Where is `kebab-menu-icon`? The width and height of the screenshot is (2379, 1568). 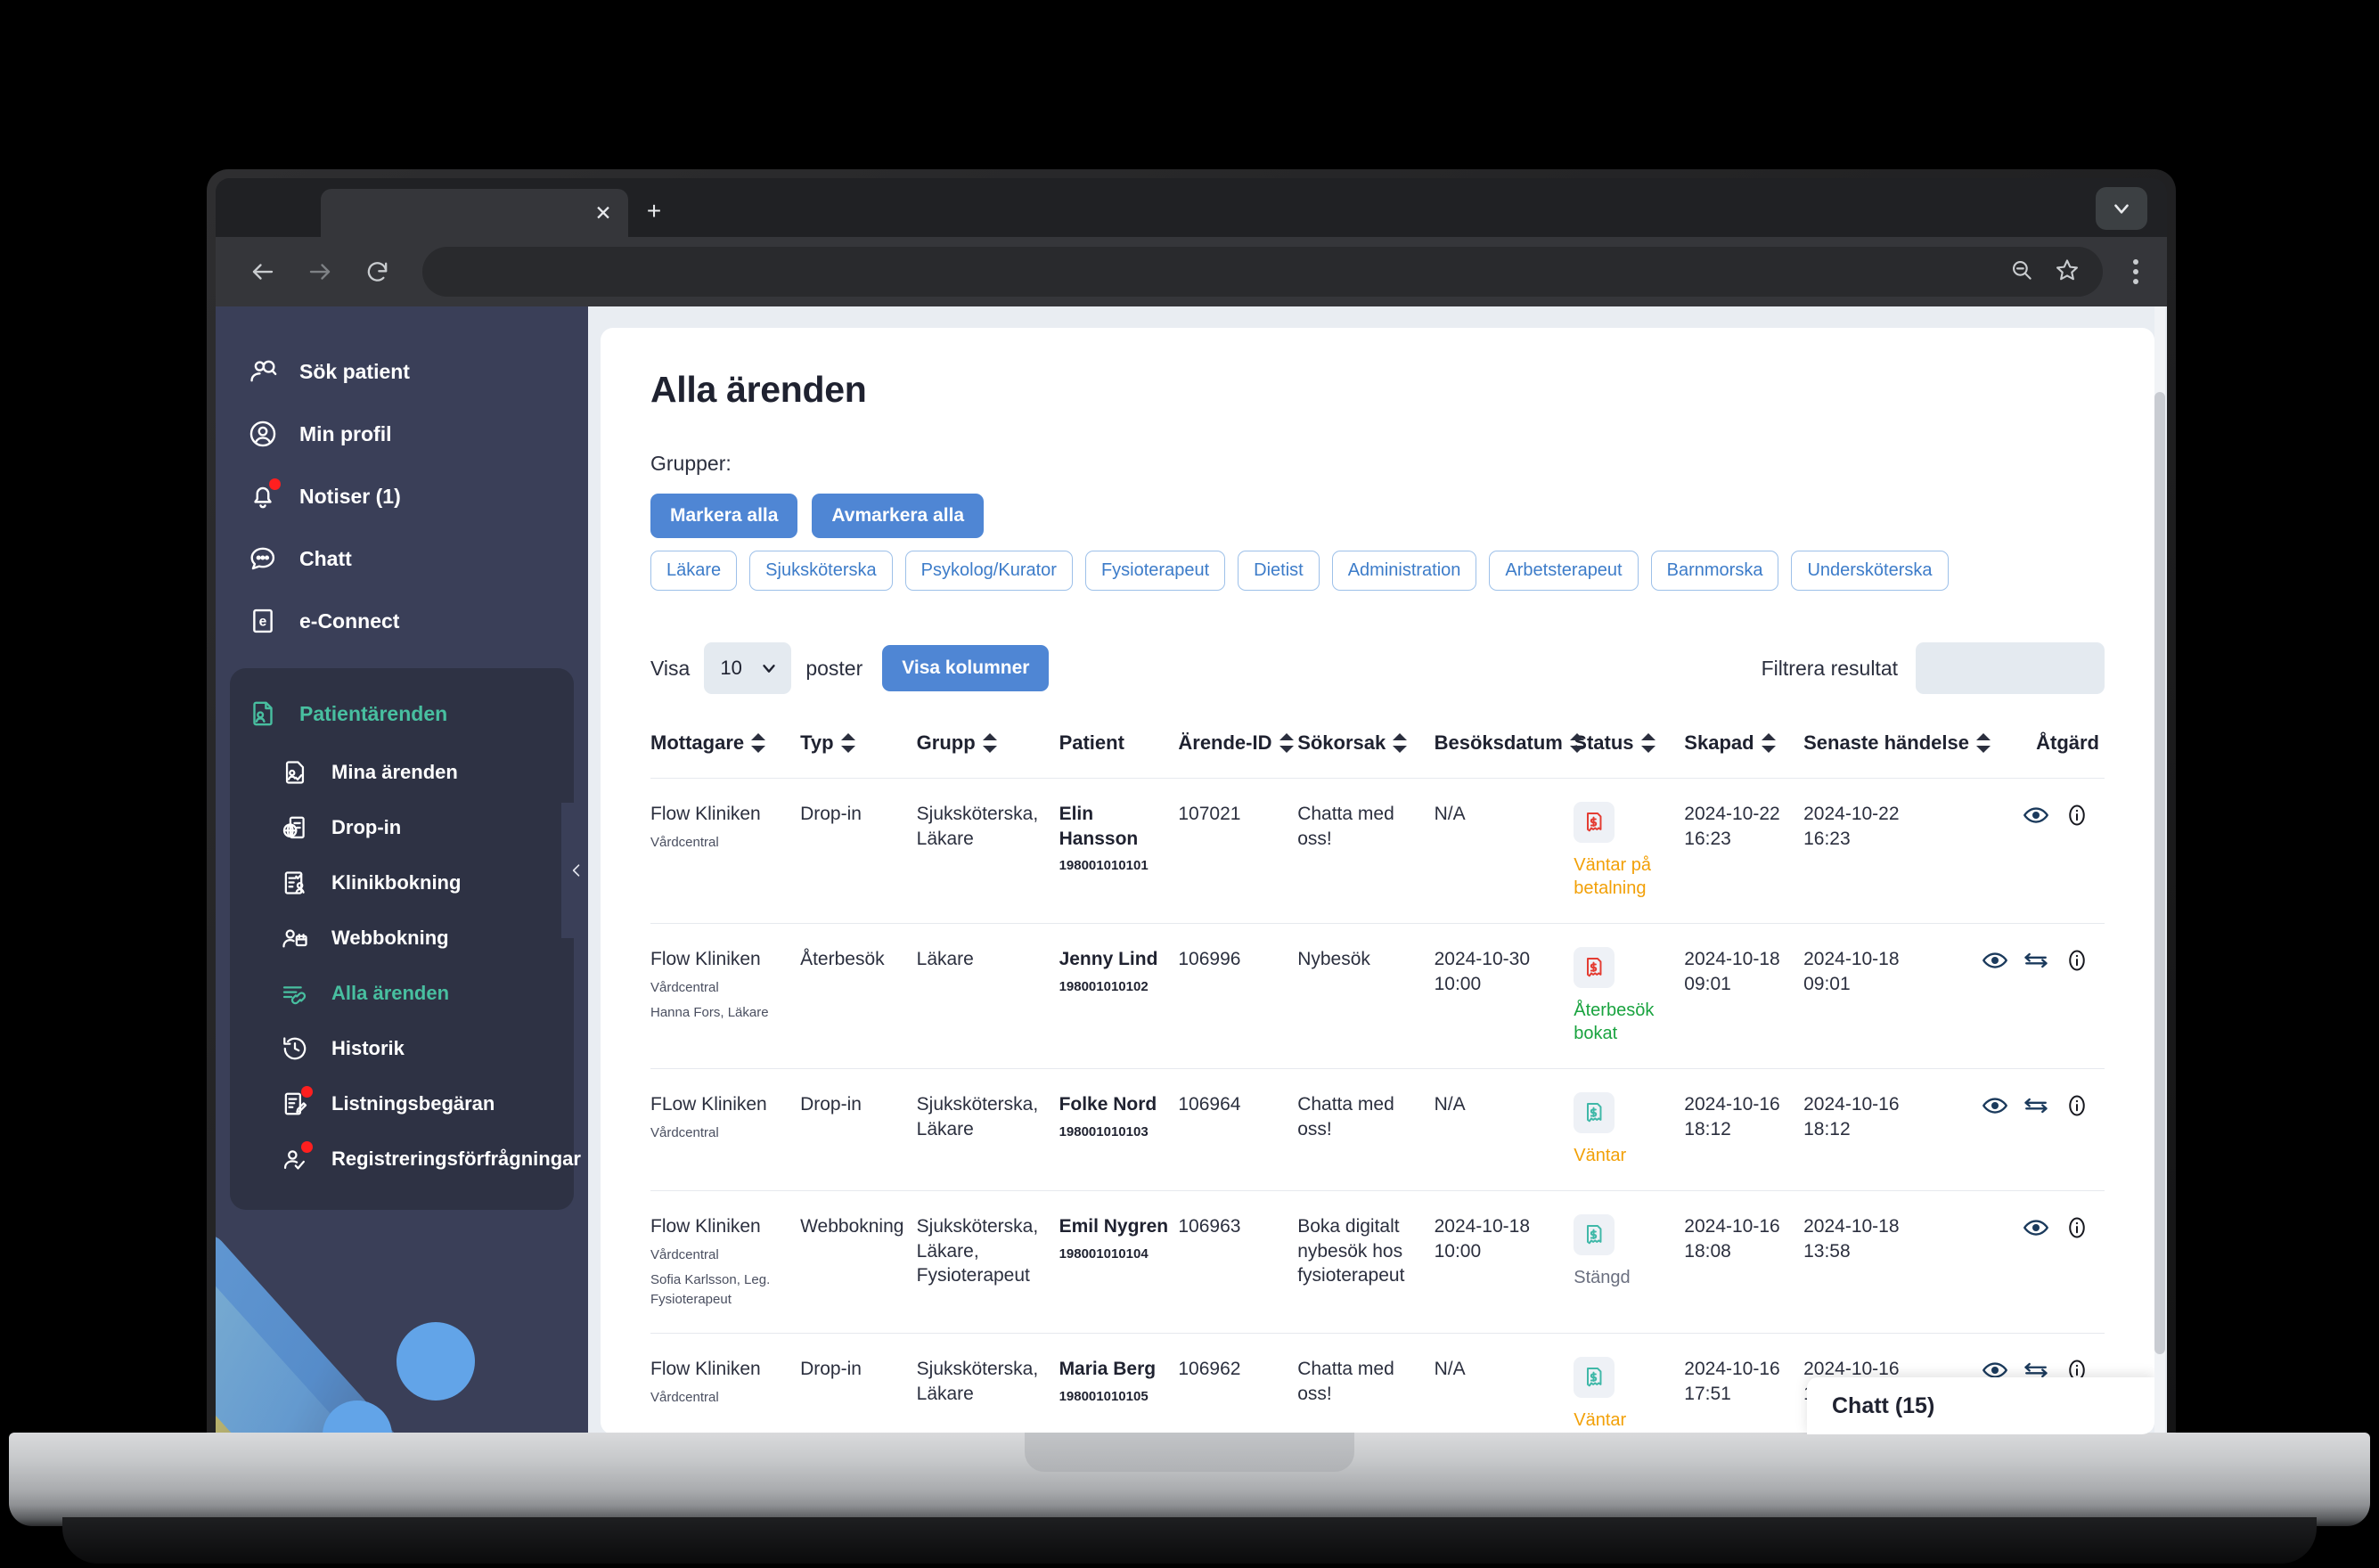 kebab-menu-icon is located at coordinates (2135, 271).